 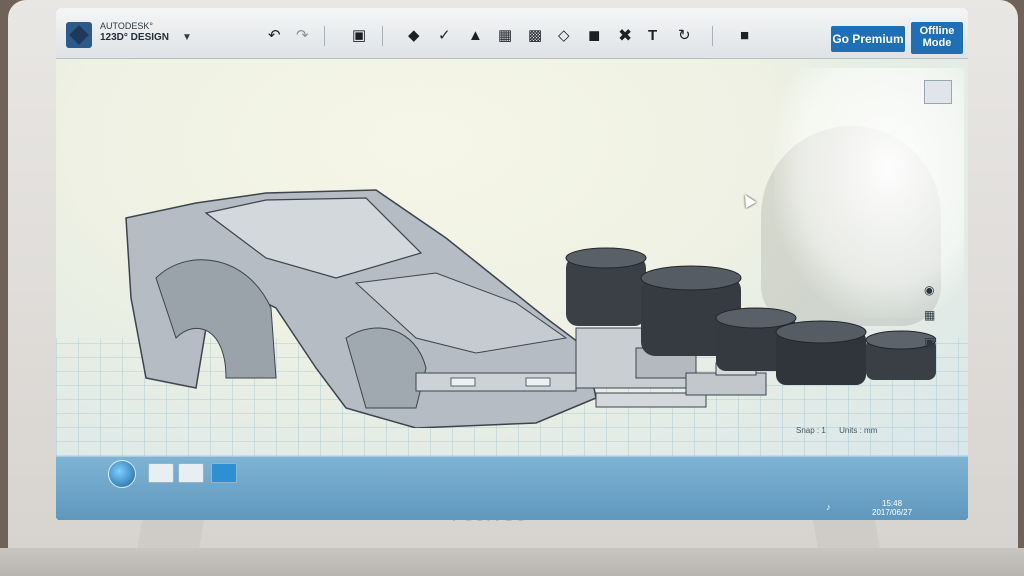 What do you see at coordinates (929, 342) in the screenshot?
I see `grid-toggle-icon: ▣` at bounding box center [929, 342].